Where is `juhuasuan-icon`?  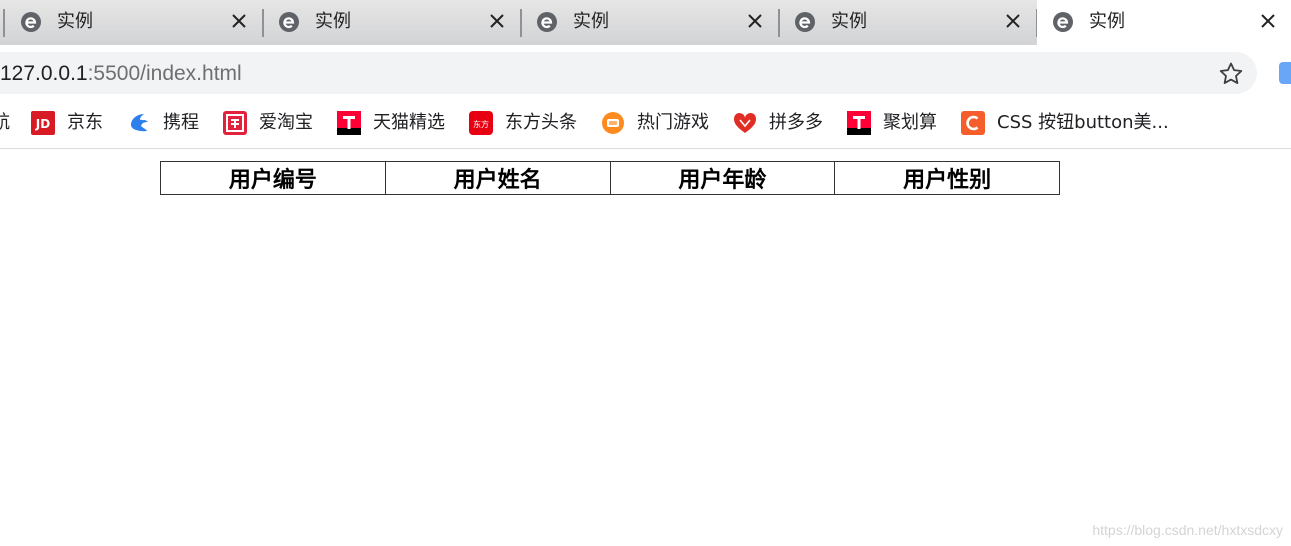 juhuasuan-icon is located at coordinates (859, 123).